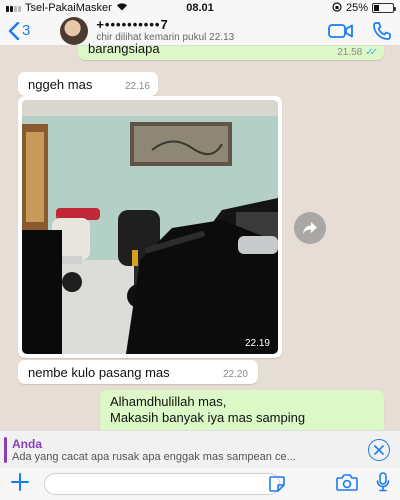 This screenshot has width=400, height=500. I want to click on voice-call-button, so click(382, 31).